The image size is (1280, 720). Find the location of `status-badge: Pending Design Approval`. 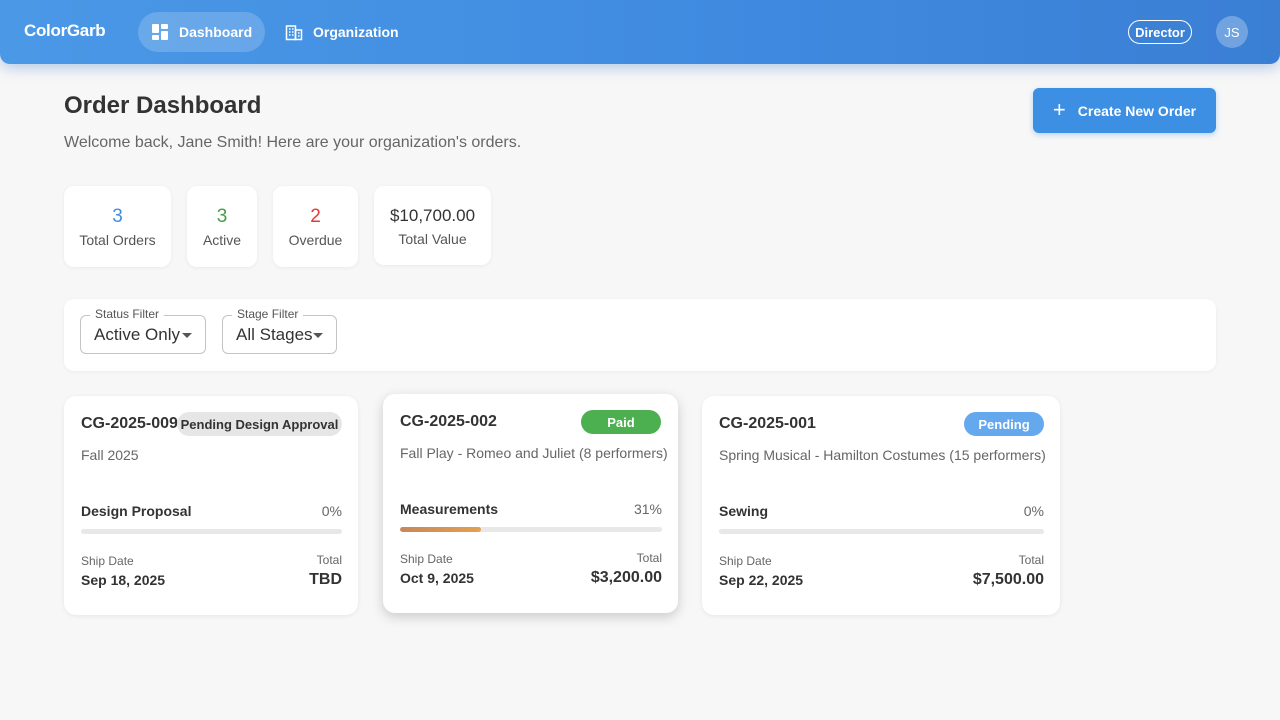

status-badge: Pending Design Approval is located at coordinates (259, 424).